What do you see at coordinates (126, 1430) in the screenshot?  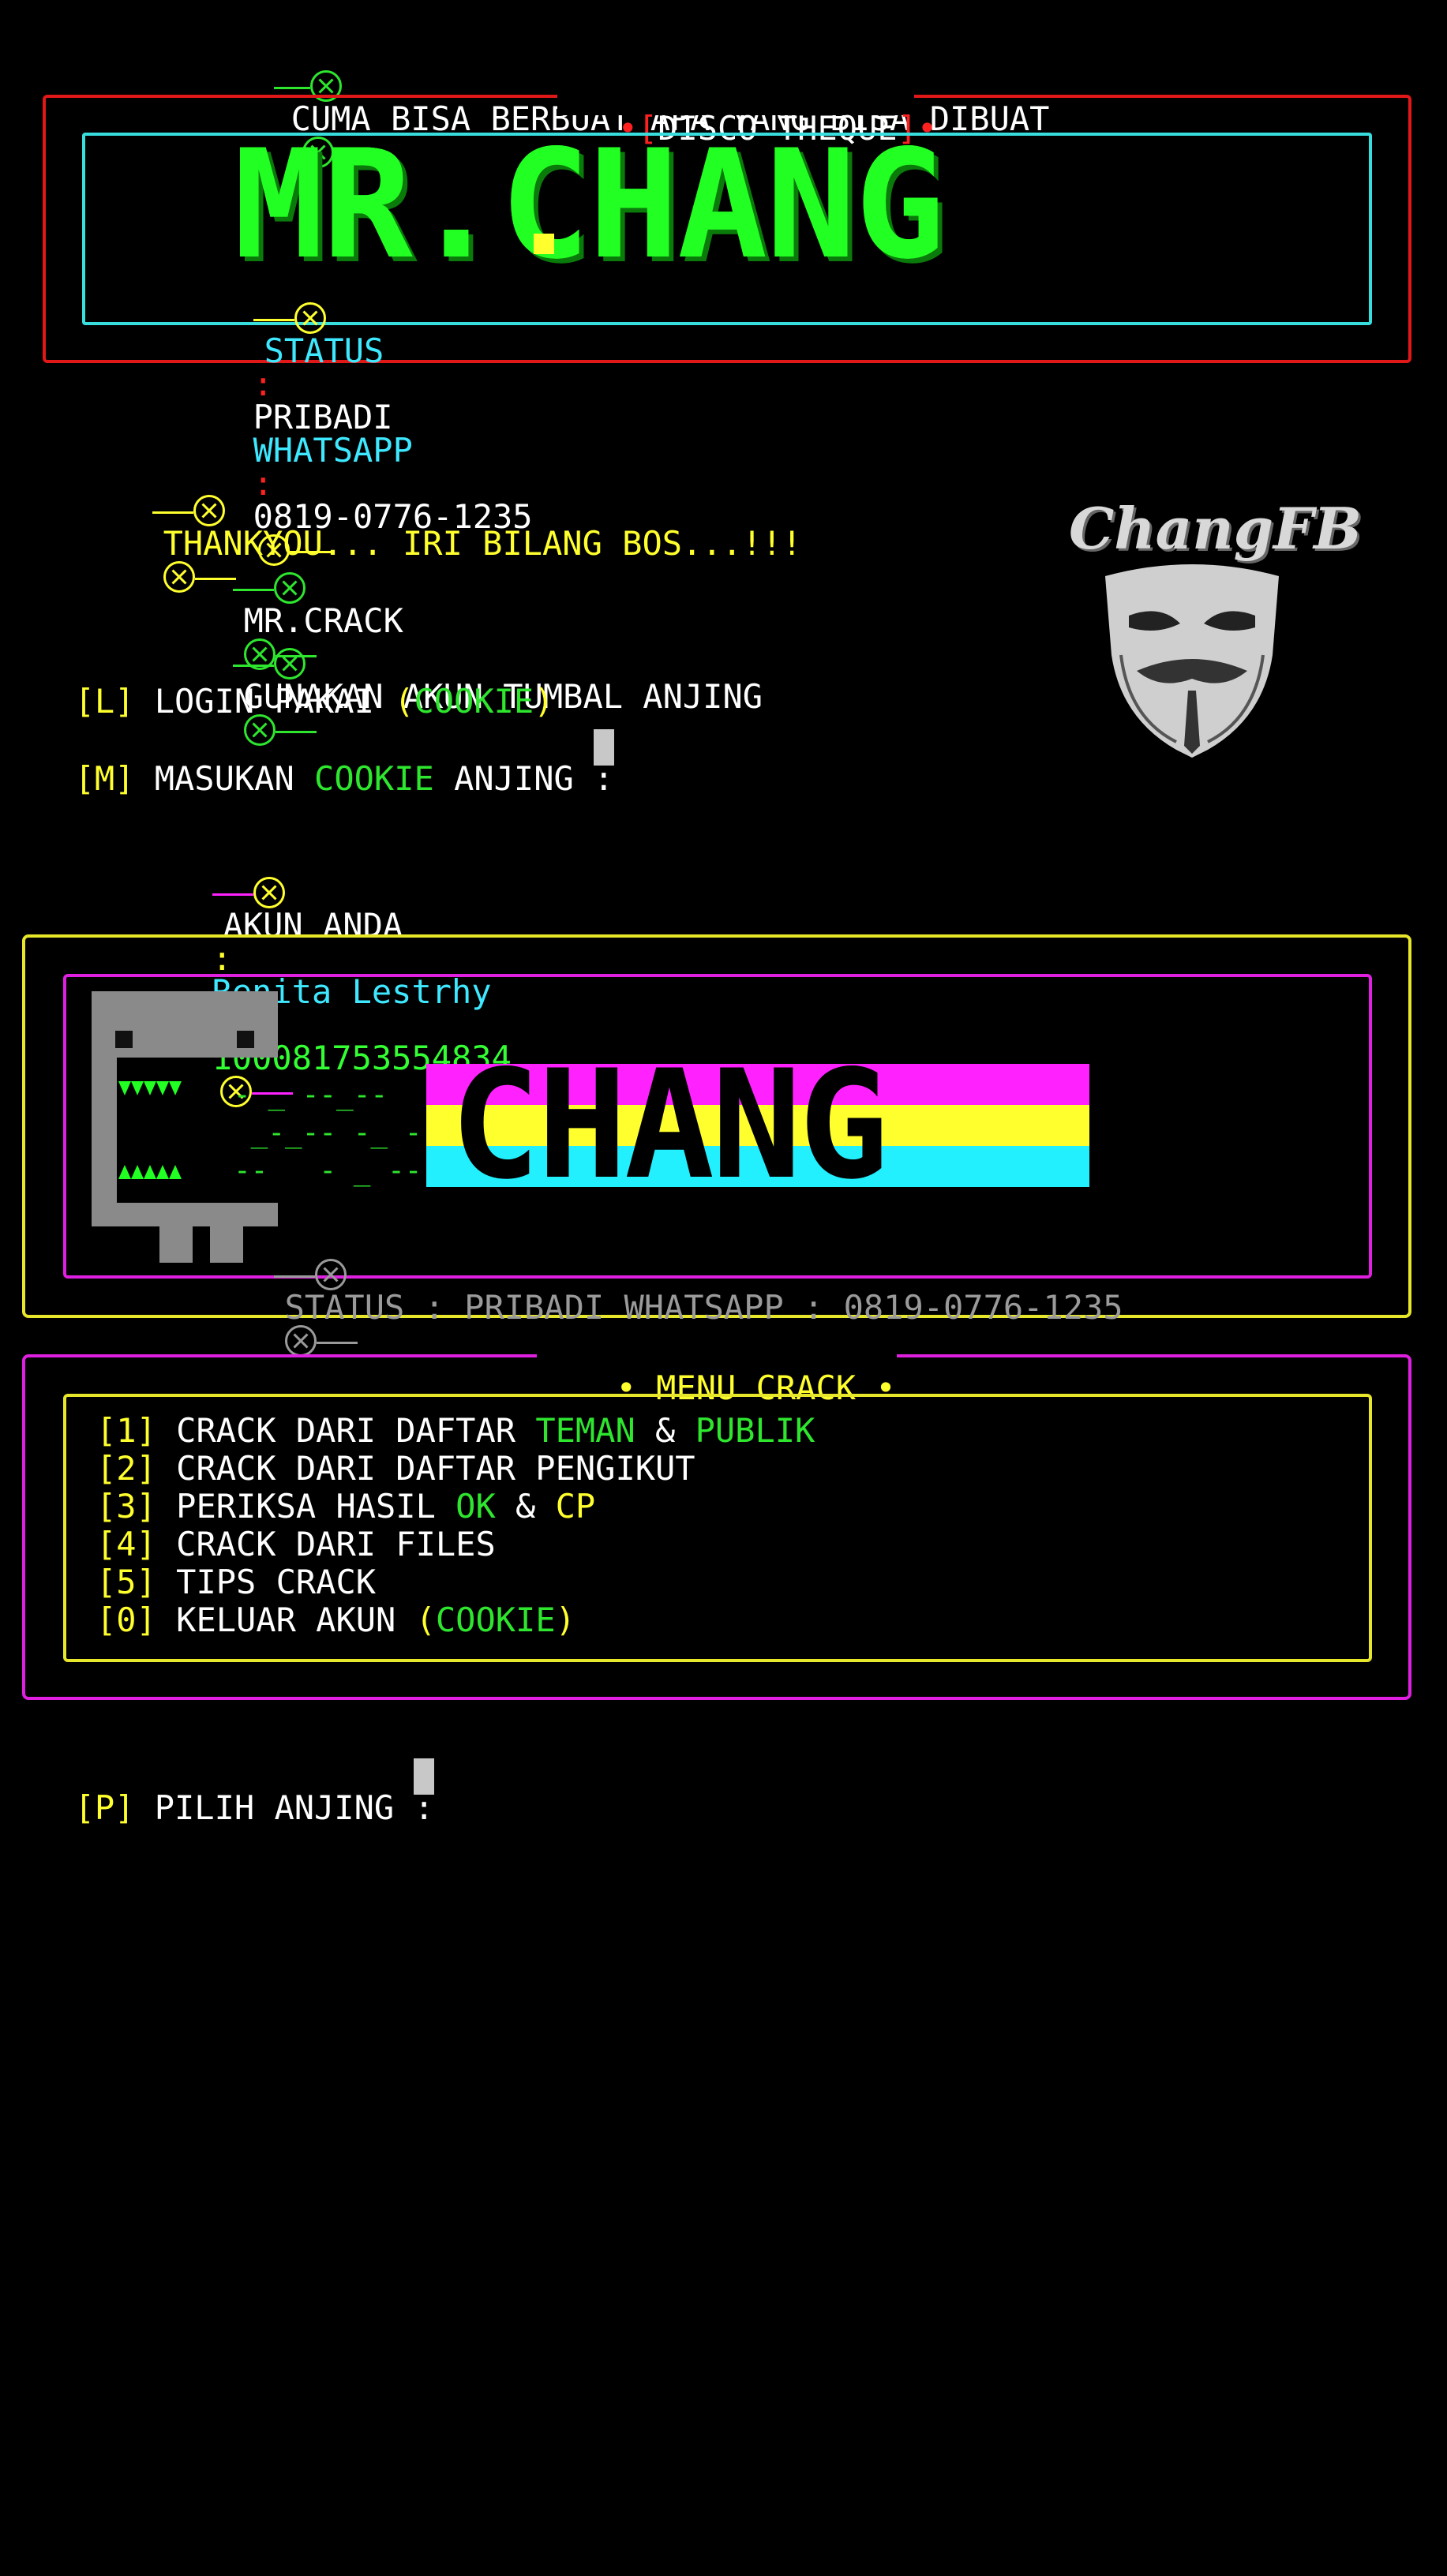 I see `menu-item-key: [1]` at bounding box center [126, 1430].